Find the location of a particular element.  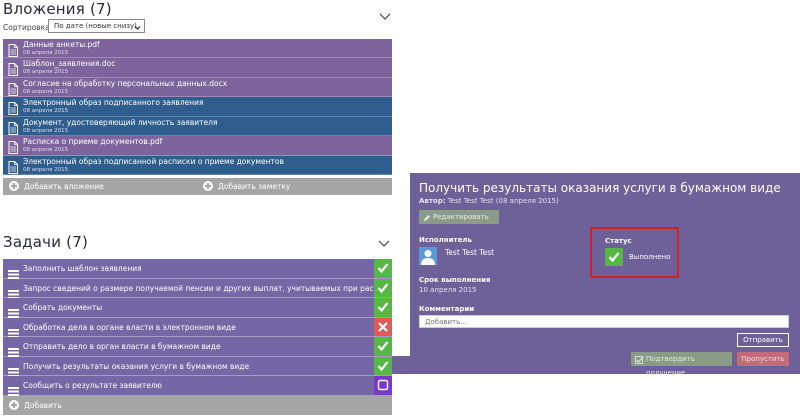

detail-connector is located at coordinates (401, 365).